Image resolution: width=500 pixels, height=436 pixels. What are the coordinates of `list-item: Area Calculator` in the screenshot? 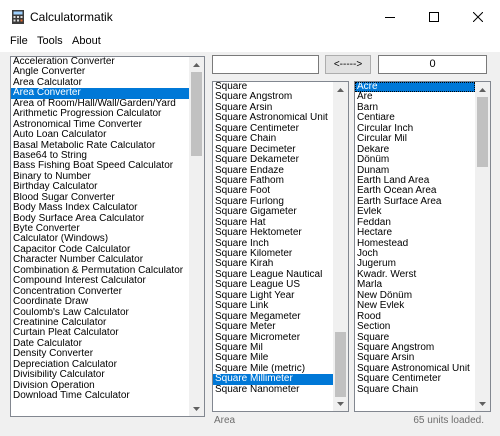 It's located at (100, 83).